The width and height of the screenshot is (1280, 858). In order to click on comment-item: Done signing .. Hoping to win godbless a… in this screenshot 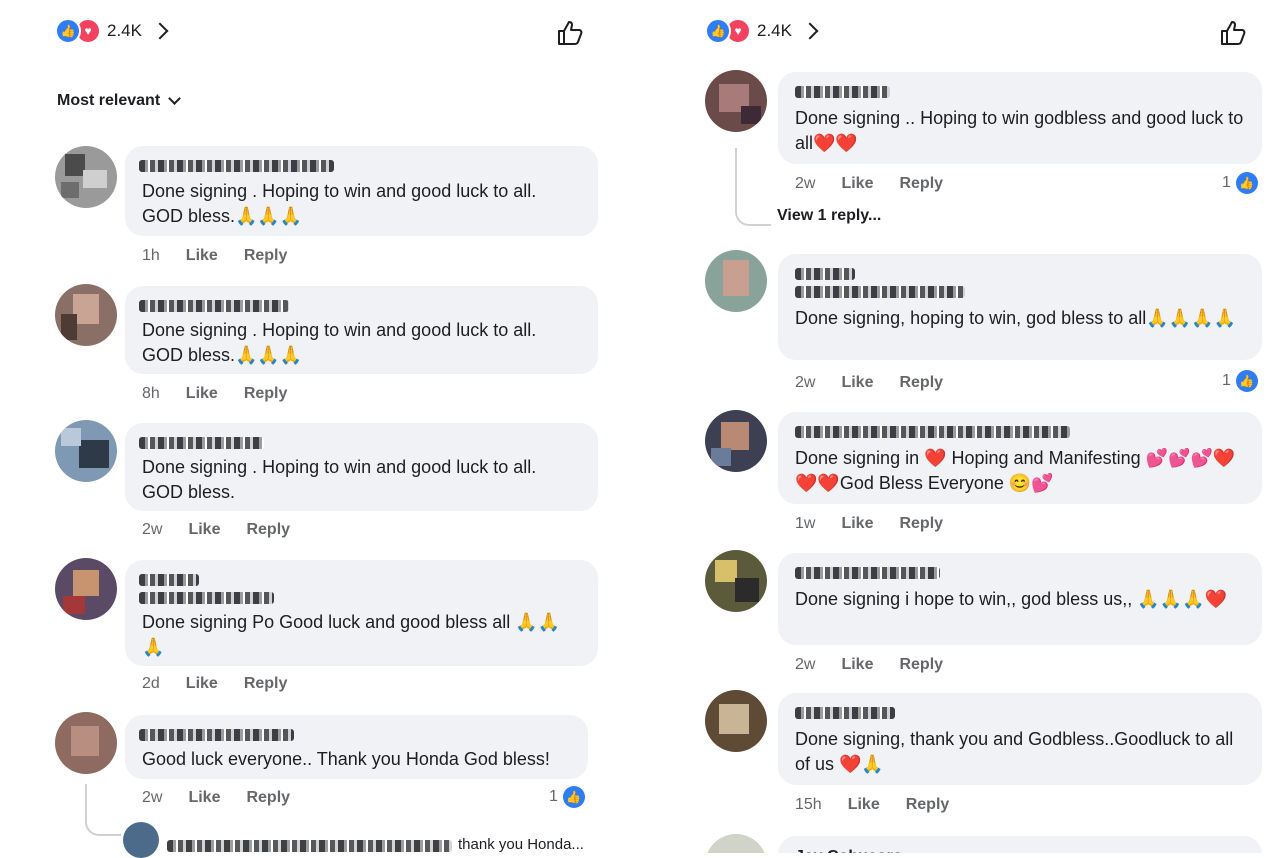, I will do `click(985, 150)`.